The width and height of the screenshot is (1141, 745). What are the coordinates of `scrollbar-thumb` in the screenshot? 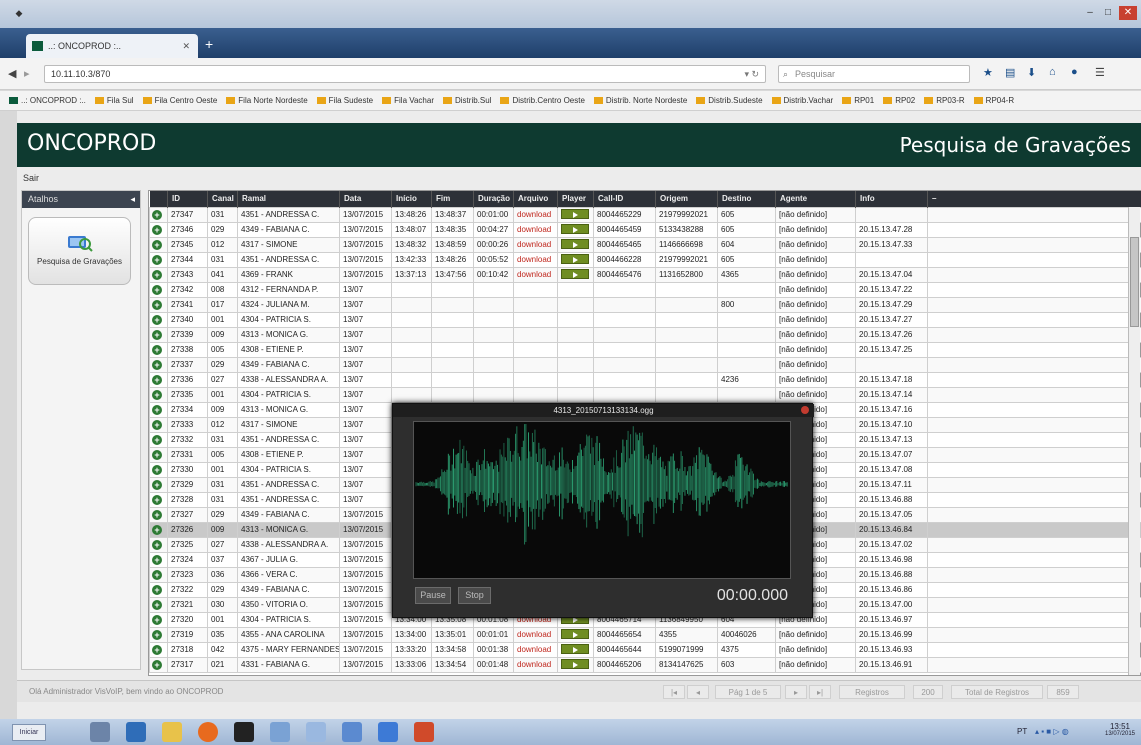 It's located at (1134, 282).